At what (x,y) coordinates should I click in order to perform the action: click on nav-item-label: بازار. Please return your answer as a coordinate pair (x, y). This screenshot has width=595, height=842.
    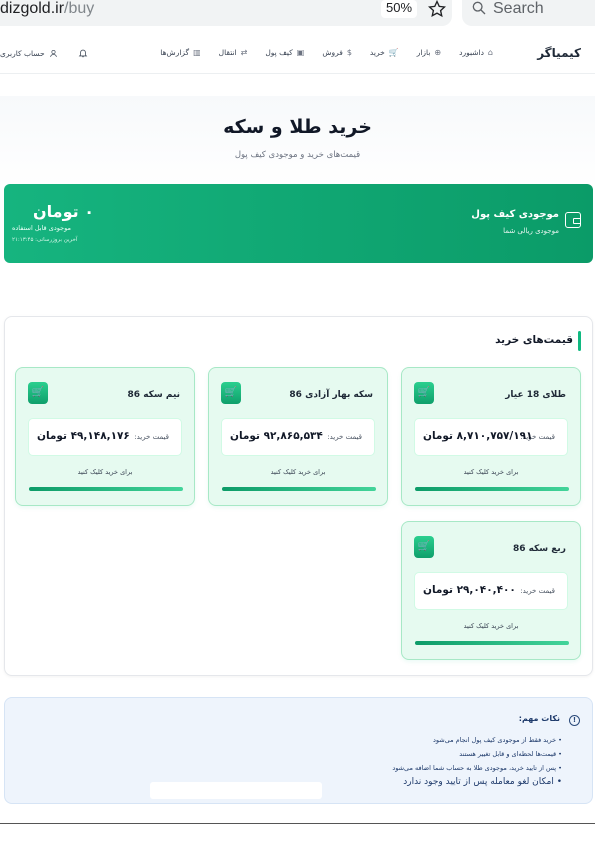
    Looking at the image, I should click on (423, 52).